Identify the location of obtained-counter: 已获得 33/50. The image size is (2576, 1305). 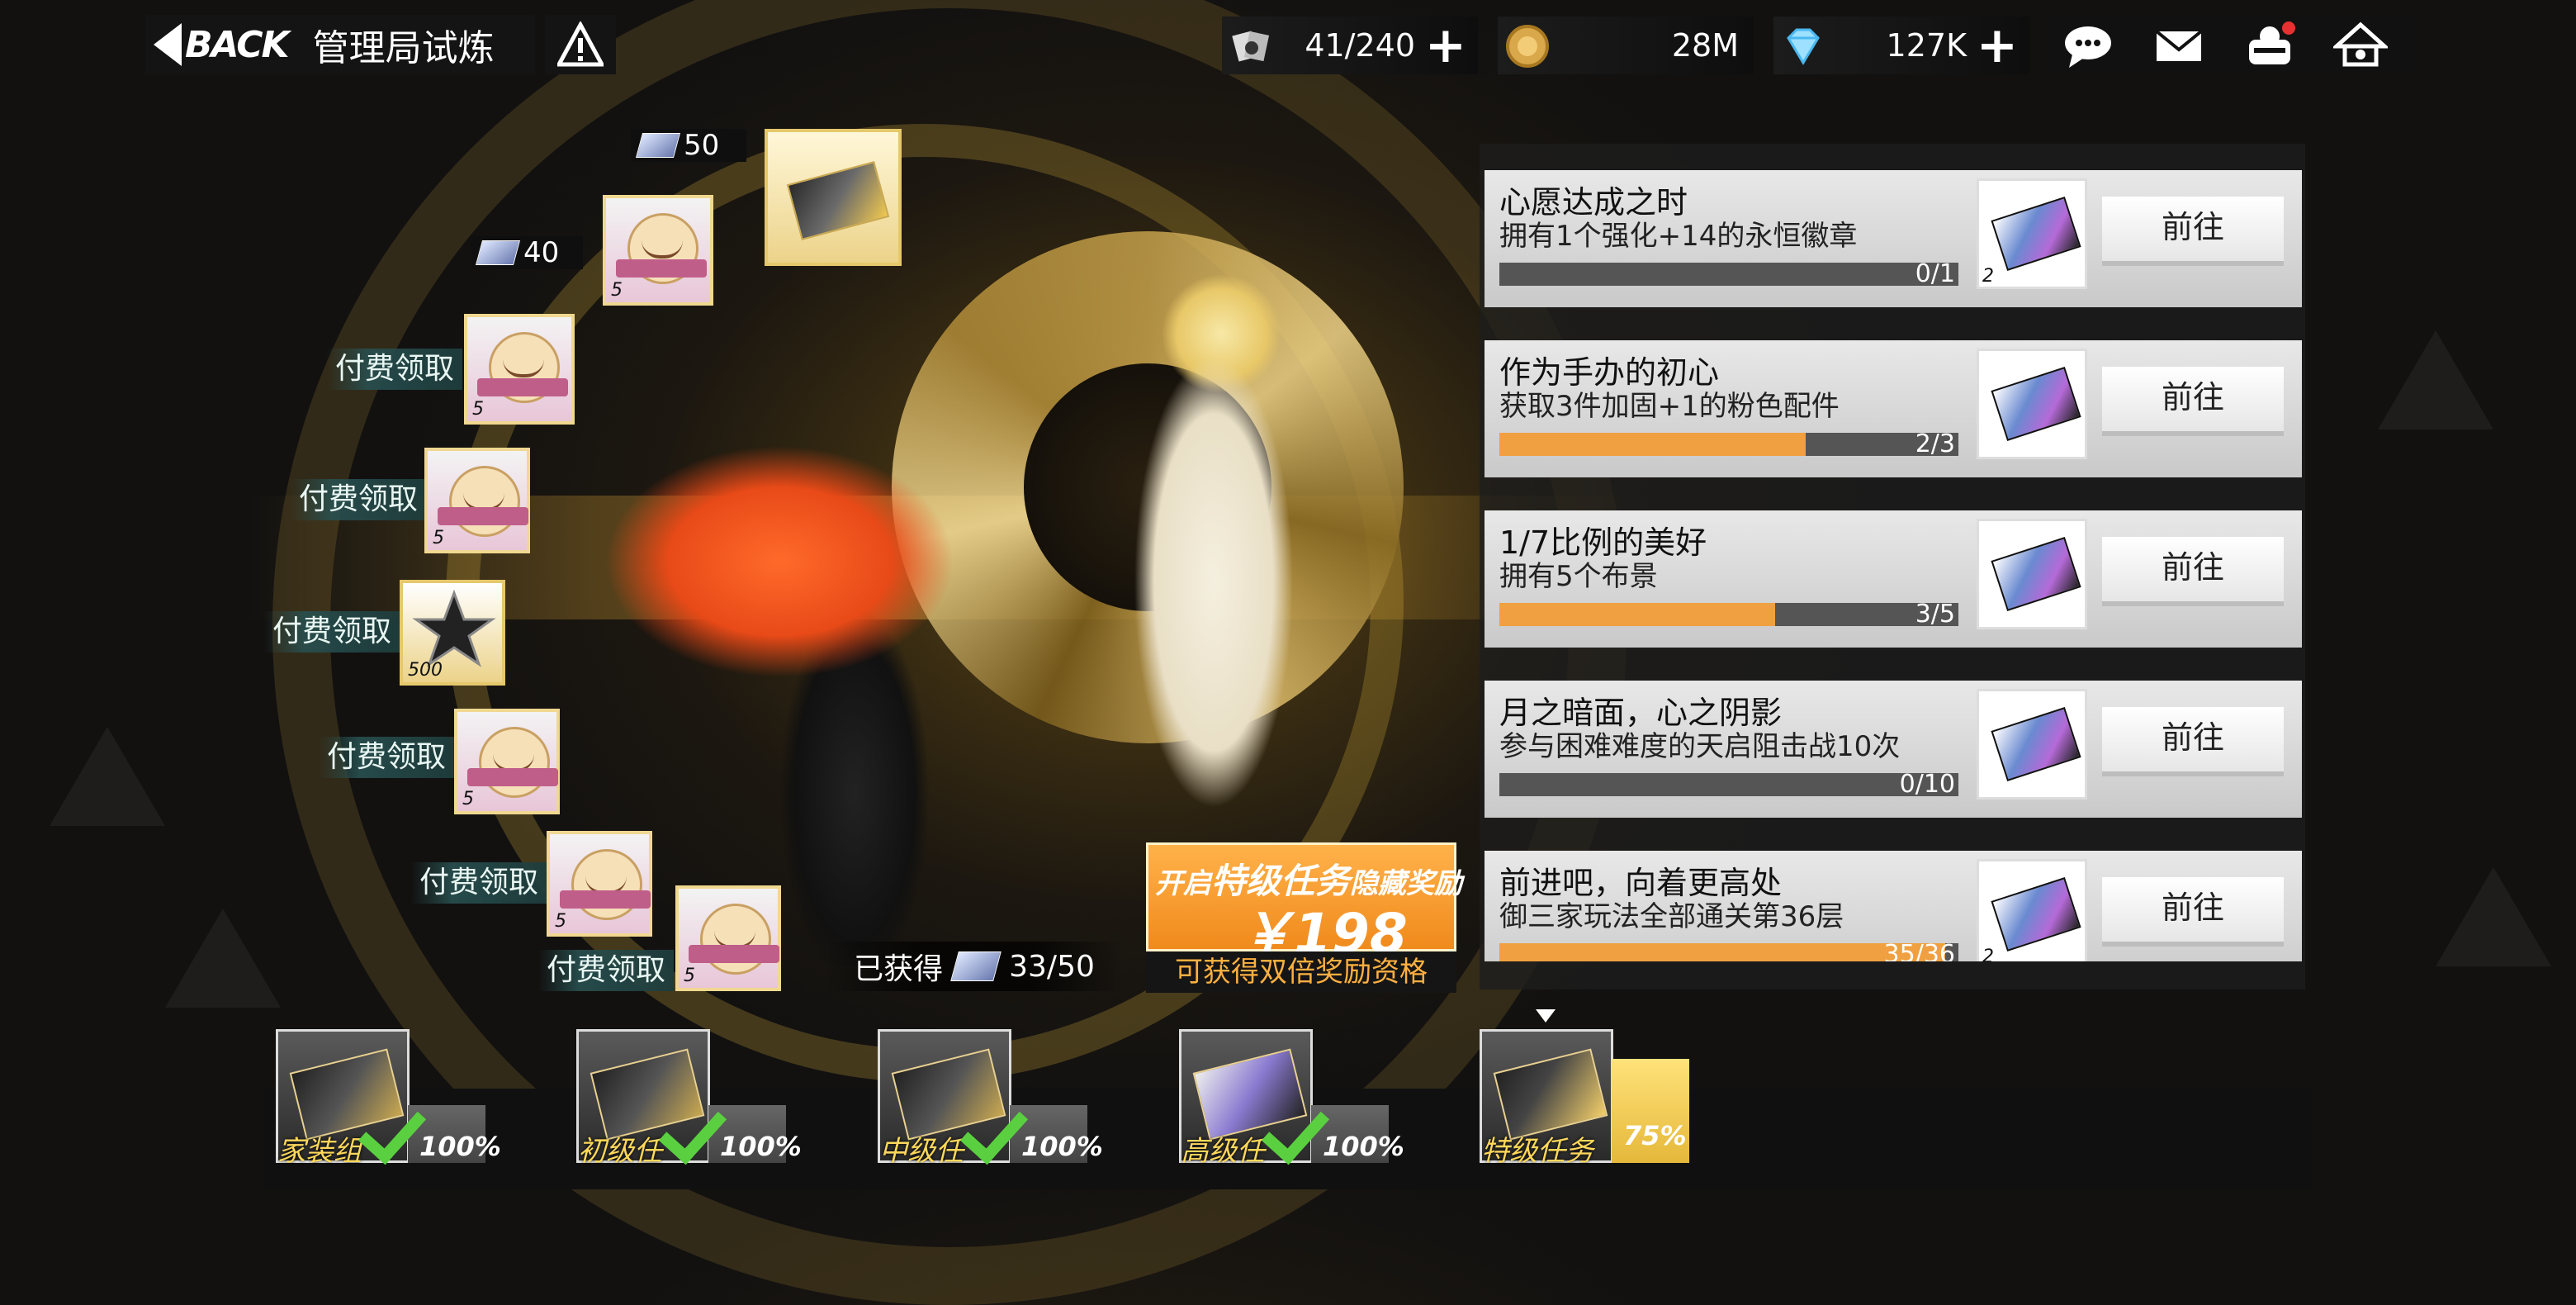
(974, 966).